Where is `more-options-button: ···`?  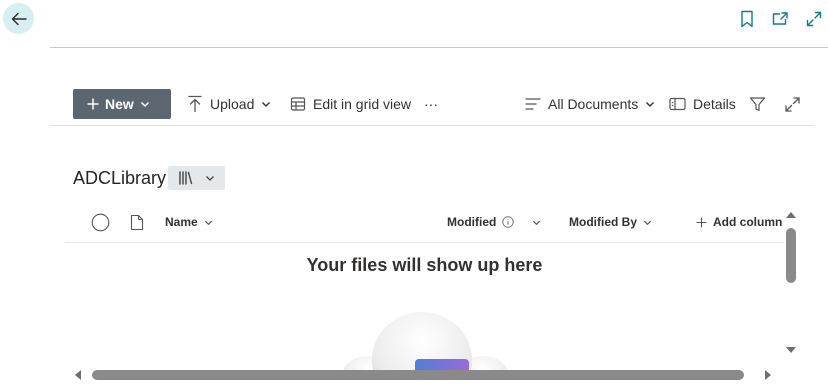 more-options-button: ··· is located at coordinates (431, 104).